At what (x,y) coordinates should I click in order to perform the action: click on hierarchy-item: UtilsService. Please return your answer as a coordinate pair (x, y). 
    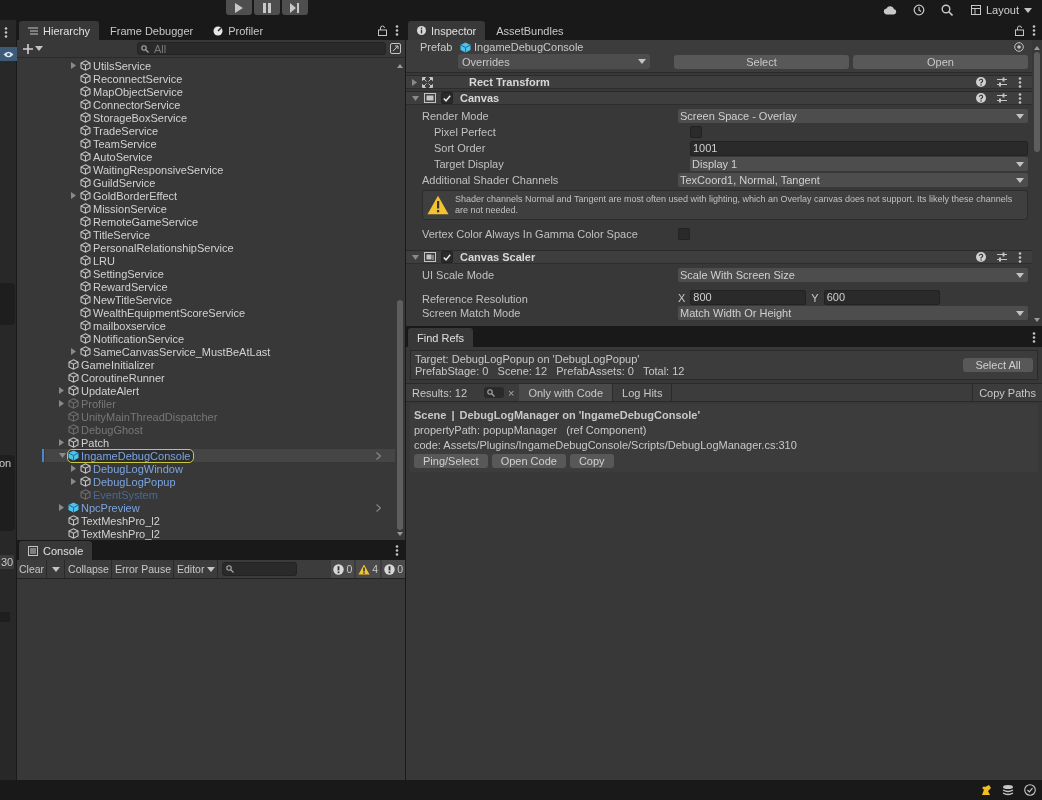
    Looking at the image, I should click on (117, 65).